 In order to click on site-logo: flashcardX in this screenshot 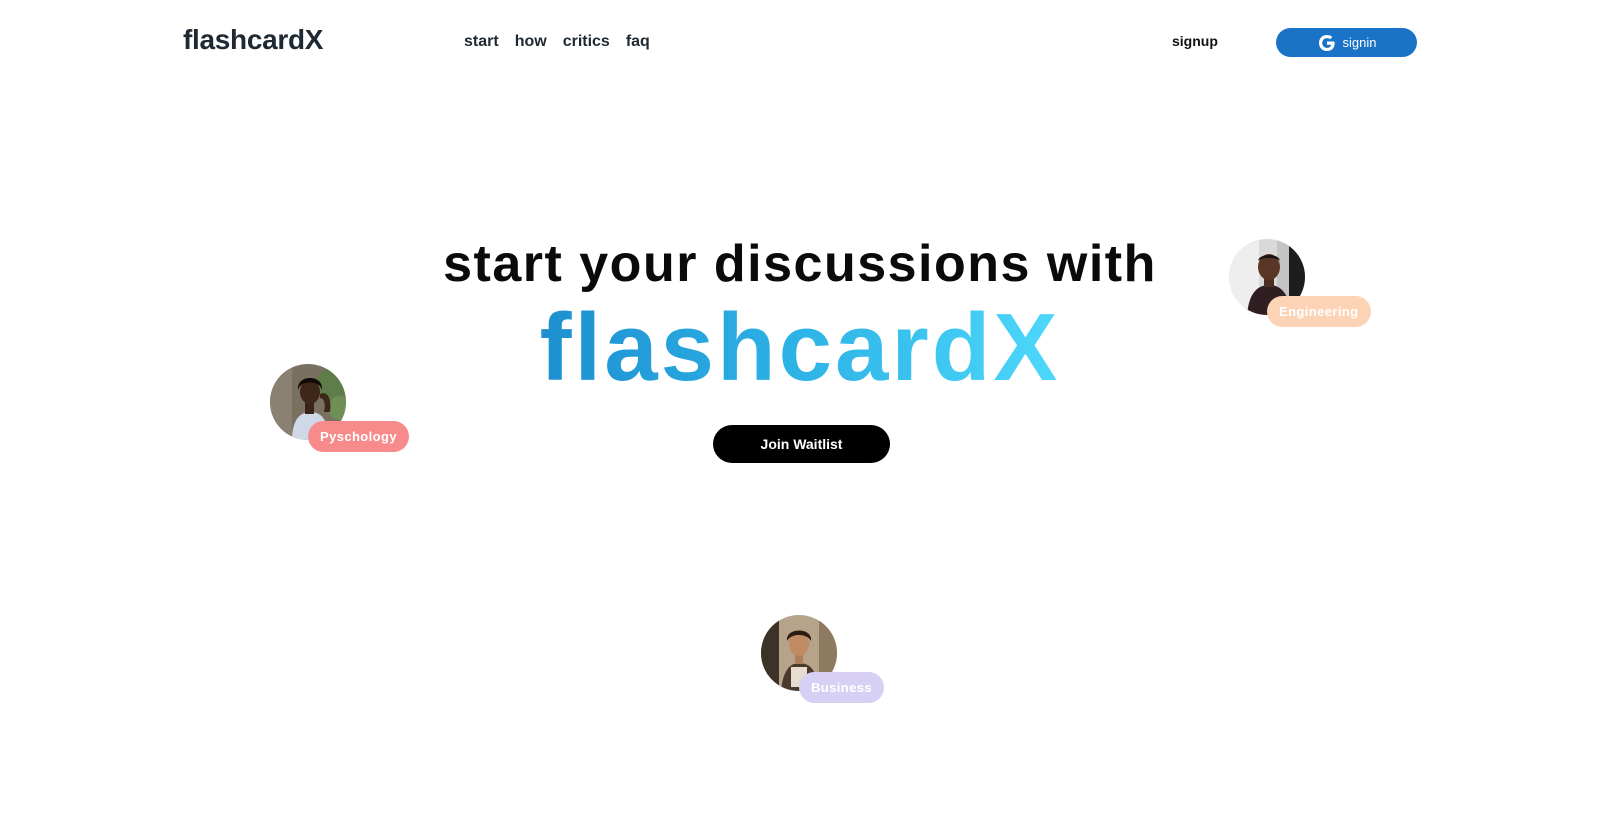, I will do `click(253, 40)`.